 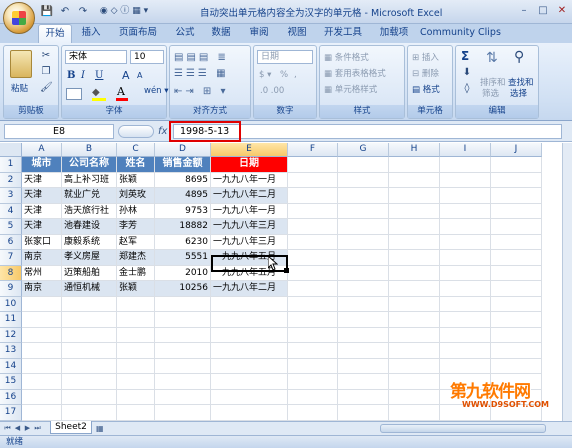 What do you see at coordinates (138, 33) in the screenshot?
I see `tab-page-layout: 页面布局` at bounding box center [138, 33].